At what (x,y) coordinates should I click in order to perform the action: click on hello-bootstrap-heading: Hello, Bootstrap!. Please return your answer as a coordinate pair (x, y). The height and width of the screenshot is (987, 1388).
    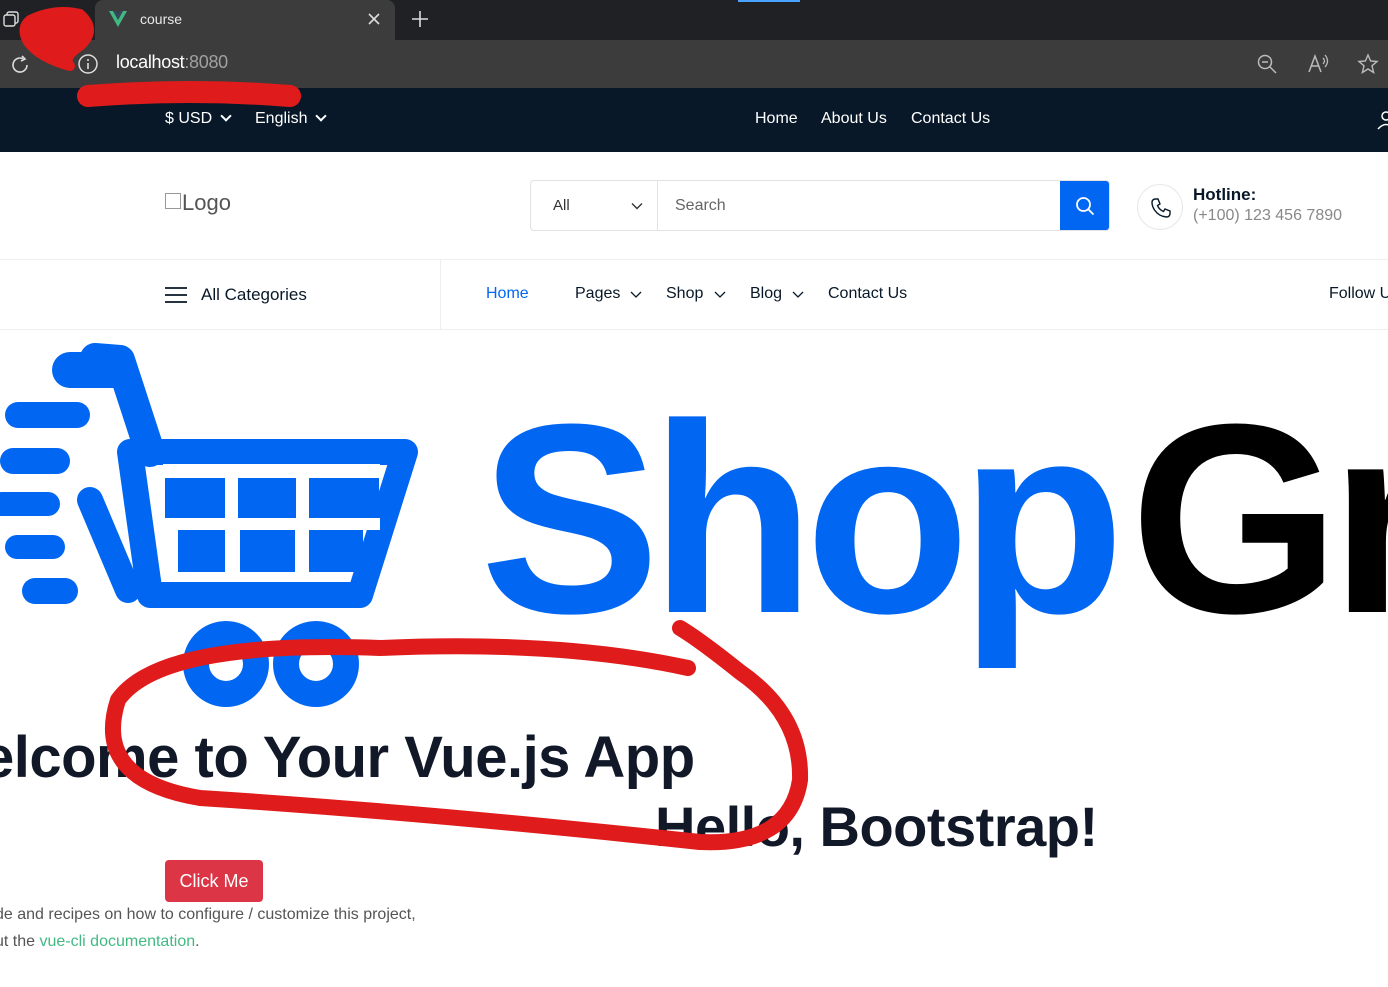
    Looking at the image, I should click on (876, 826).